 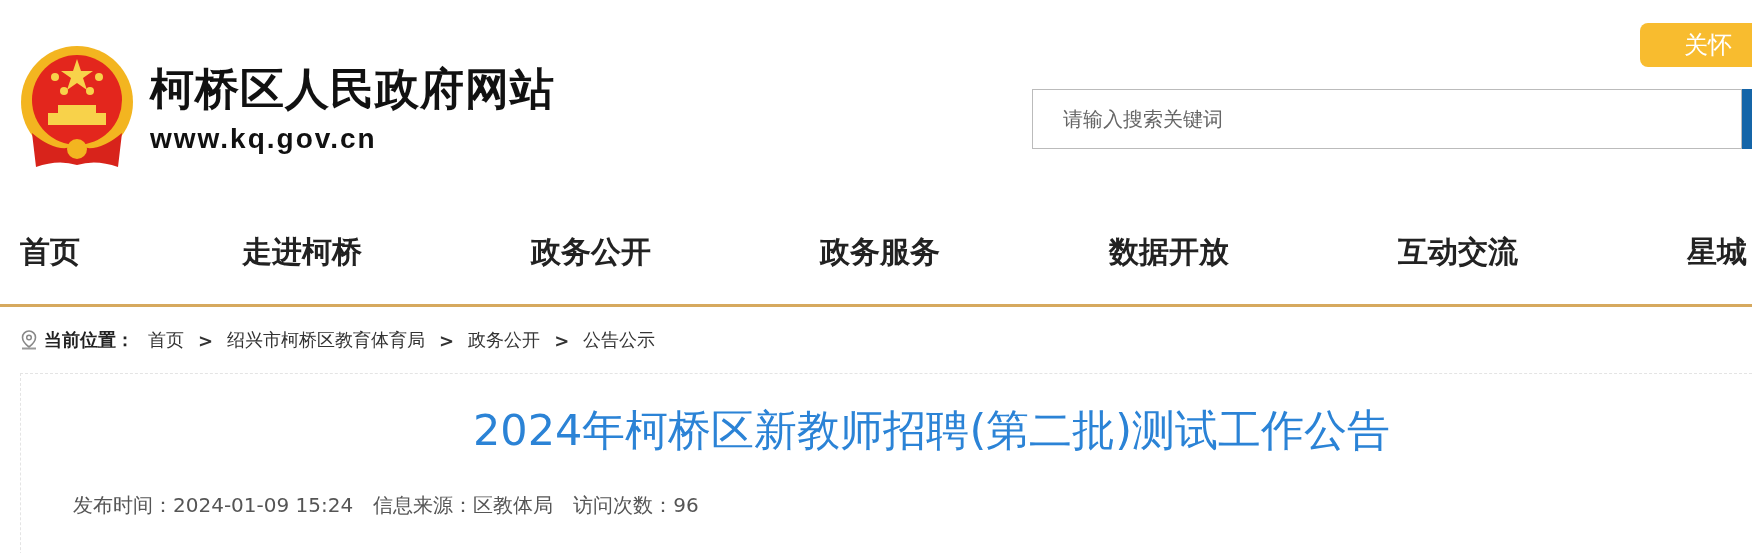 What do you see at coordinates (264, 139) in the screenshot?
I see `site-url: www.kq.gov.cn` at bounding box center [264, 139].